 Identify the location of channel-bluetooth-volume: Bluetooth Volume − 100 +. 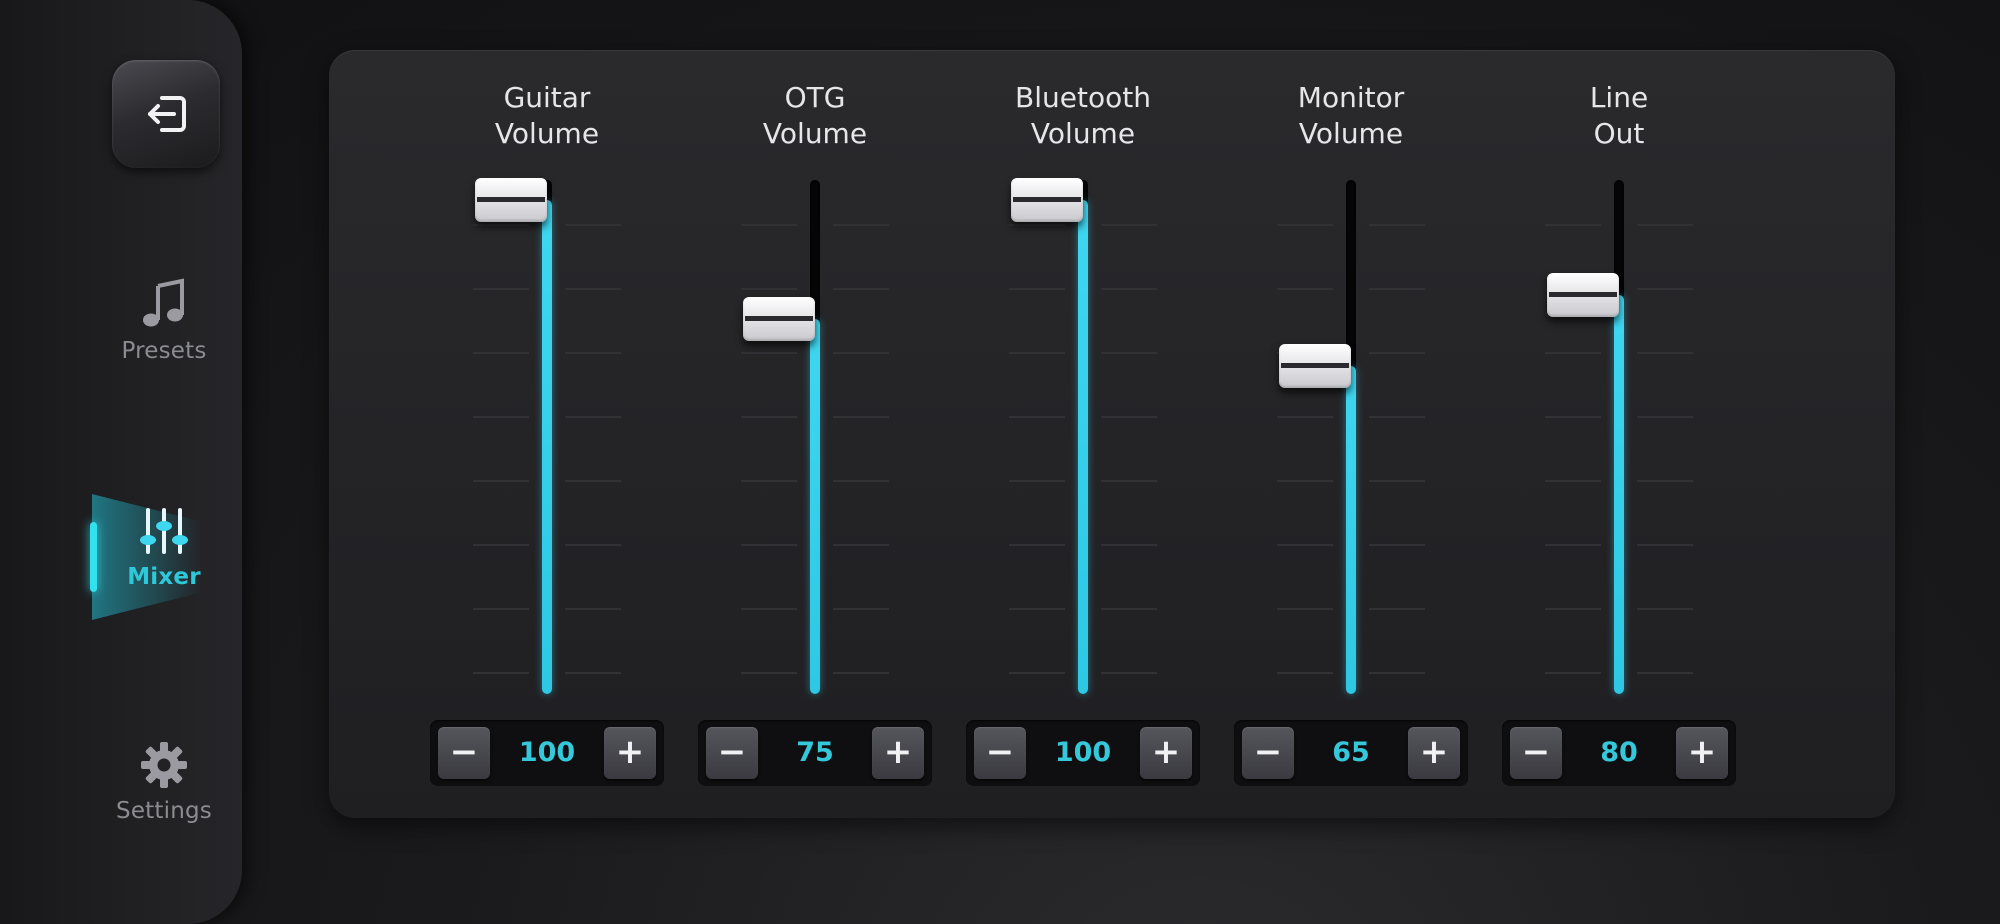
(1083, 434).